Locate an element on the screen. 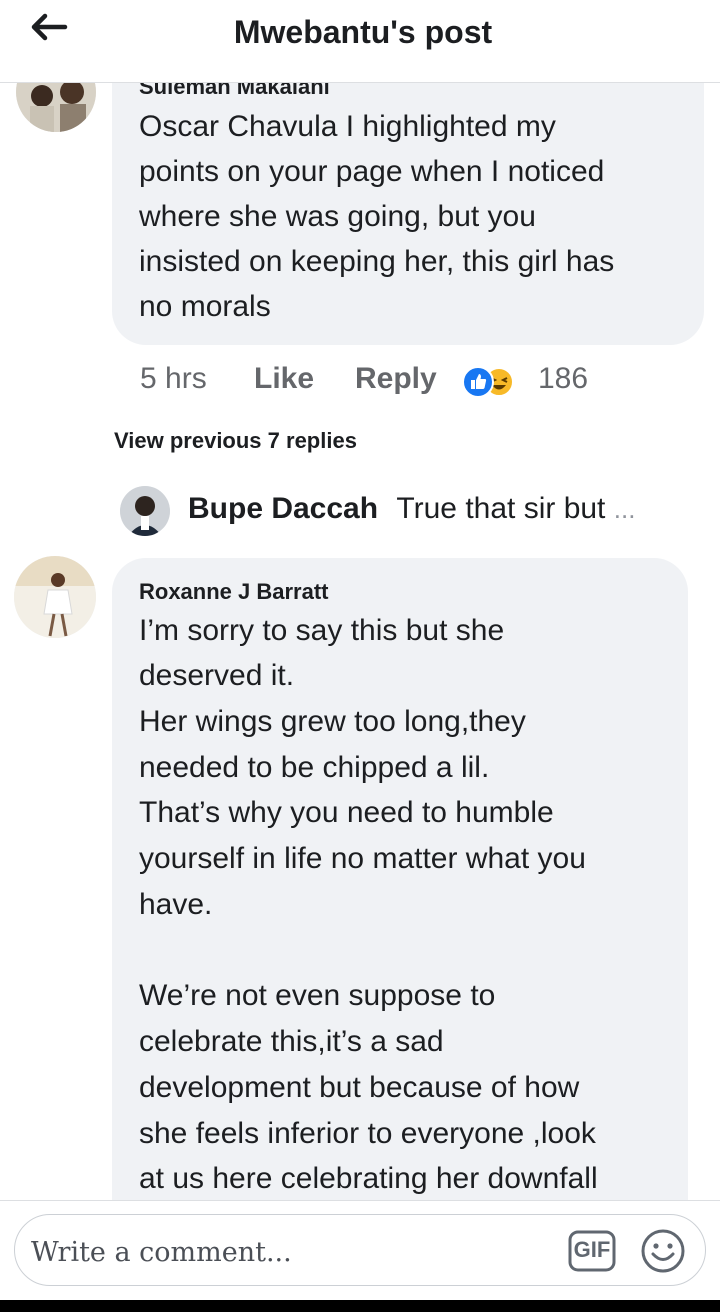 The height and width of the screenshot is (1312, 720). reply-text: True that sir but is located at coordinates (501, 508).